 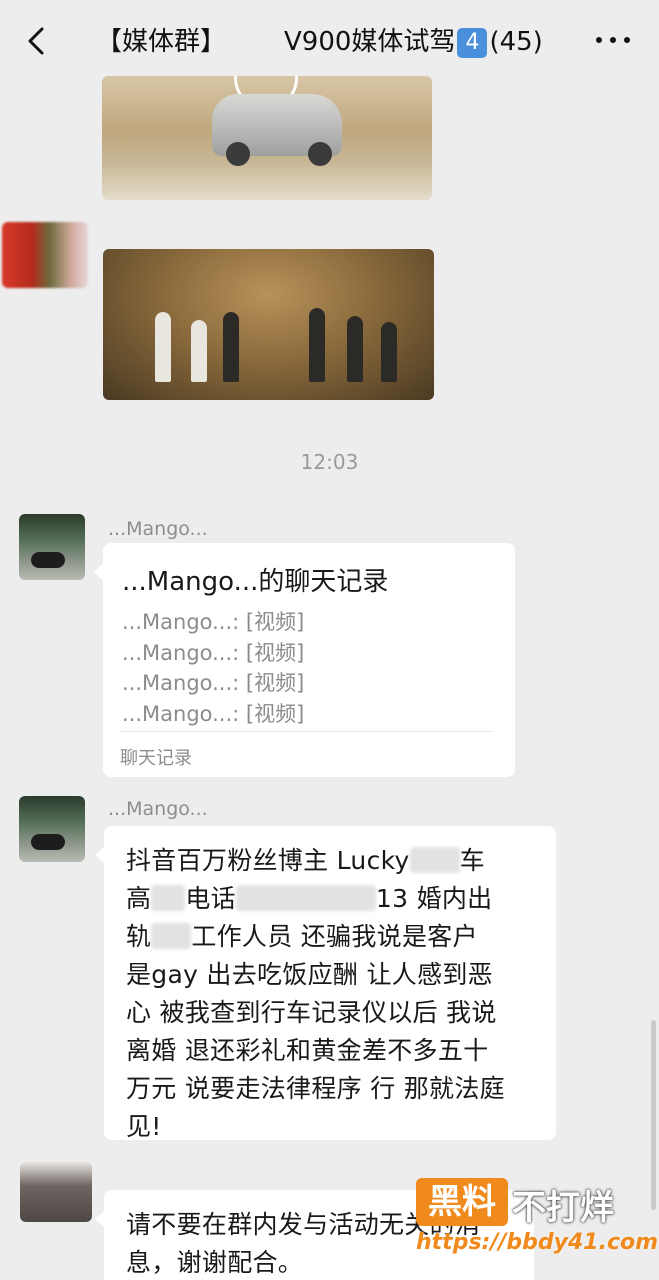 I want to click on chat-title-prefix: 【媒体群】, so click(x=161, y=42).